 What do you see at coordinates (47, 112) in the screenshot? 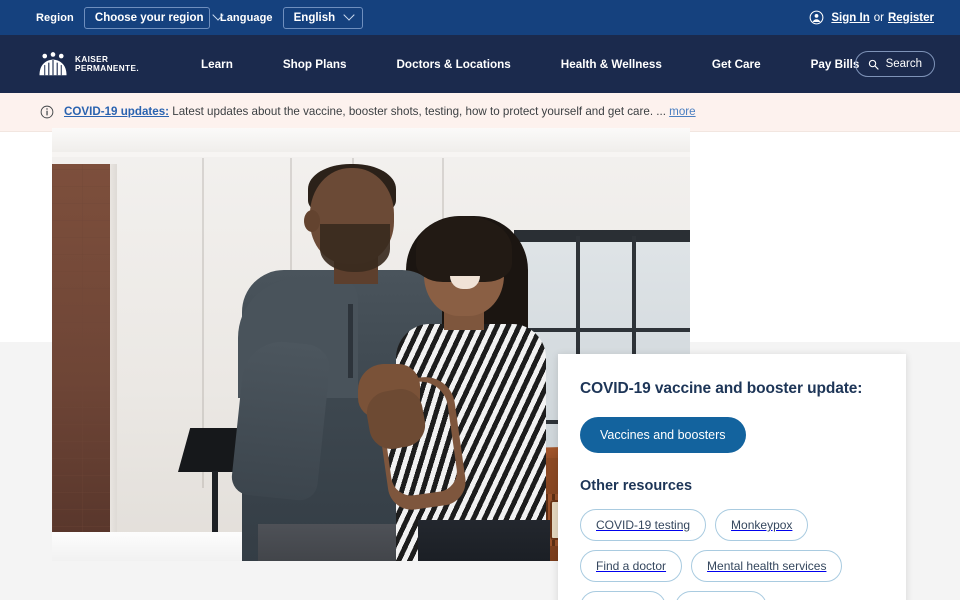
I see `info-circle-icon` at bounding box center [47, 112].